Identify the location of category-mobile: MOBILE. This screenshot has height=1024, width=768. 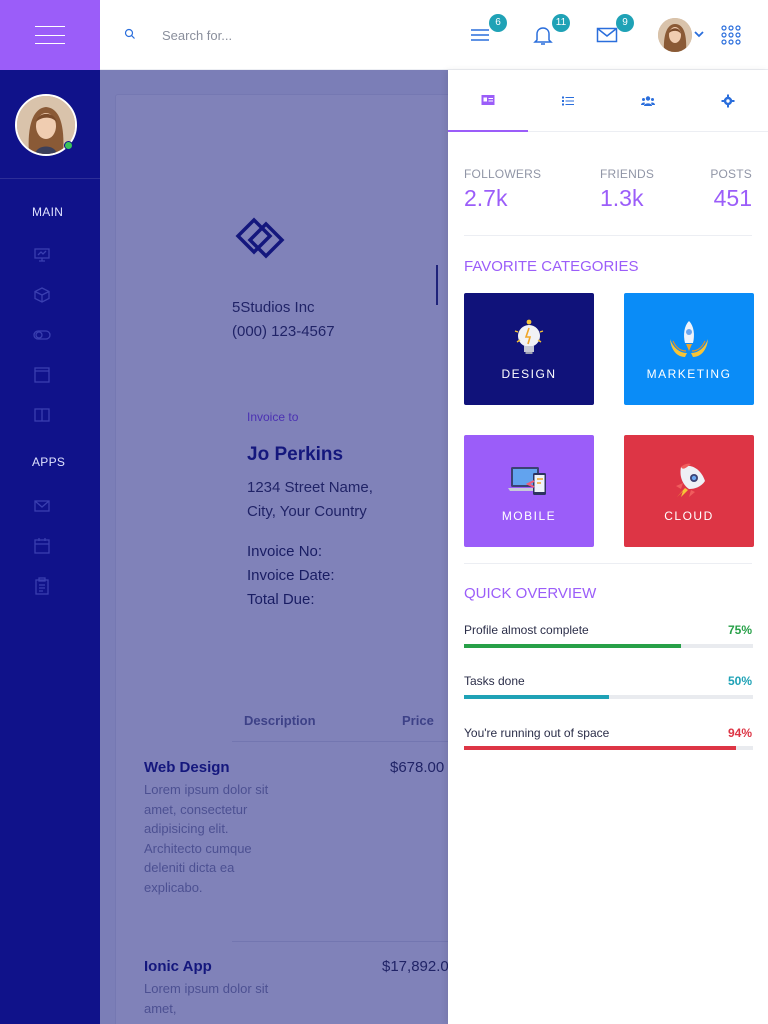
(529, 491).